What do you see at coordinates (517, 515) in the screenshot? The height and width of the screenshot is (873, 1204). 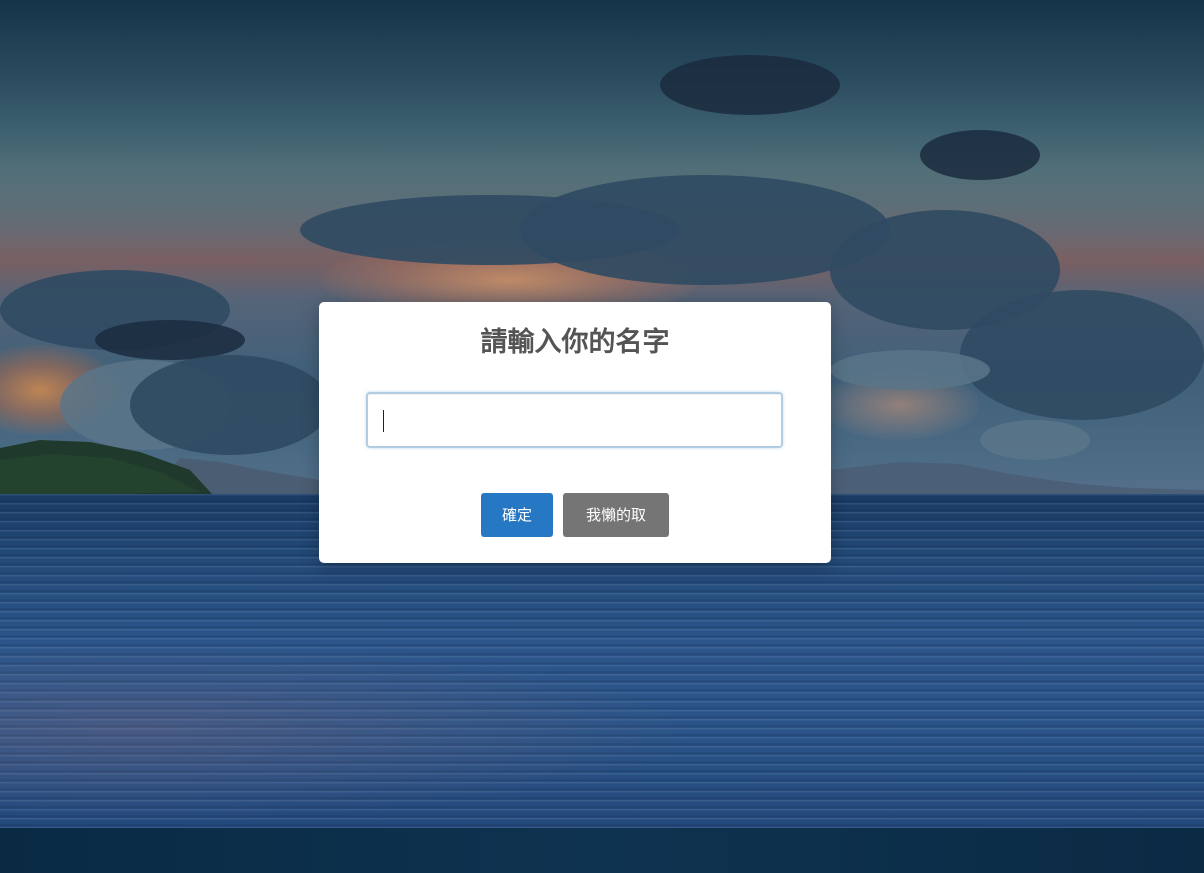 I see `confirm-button: 確定` at bounding box center [517, 515].